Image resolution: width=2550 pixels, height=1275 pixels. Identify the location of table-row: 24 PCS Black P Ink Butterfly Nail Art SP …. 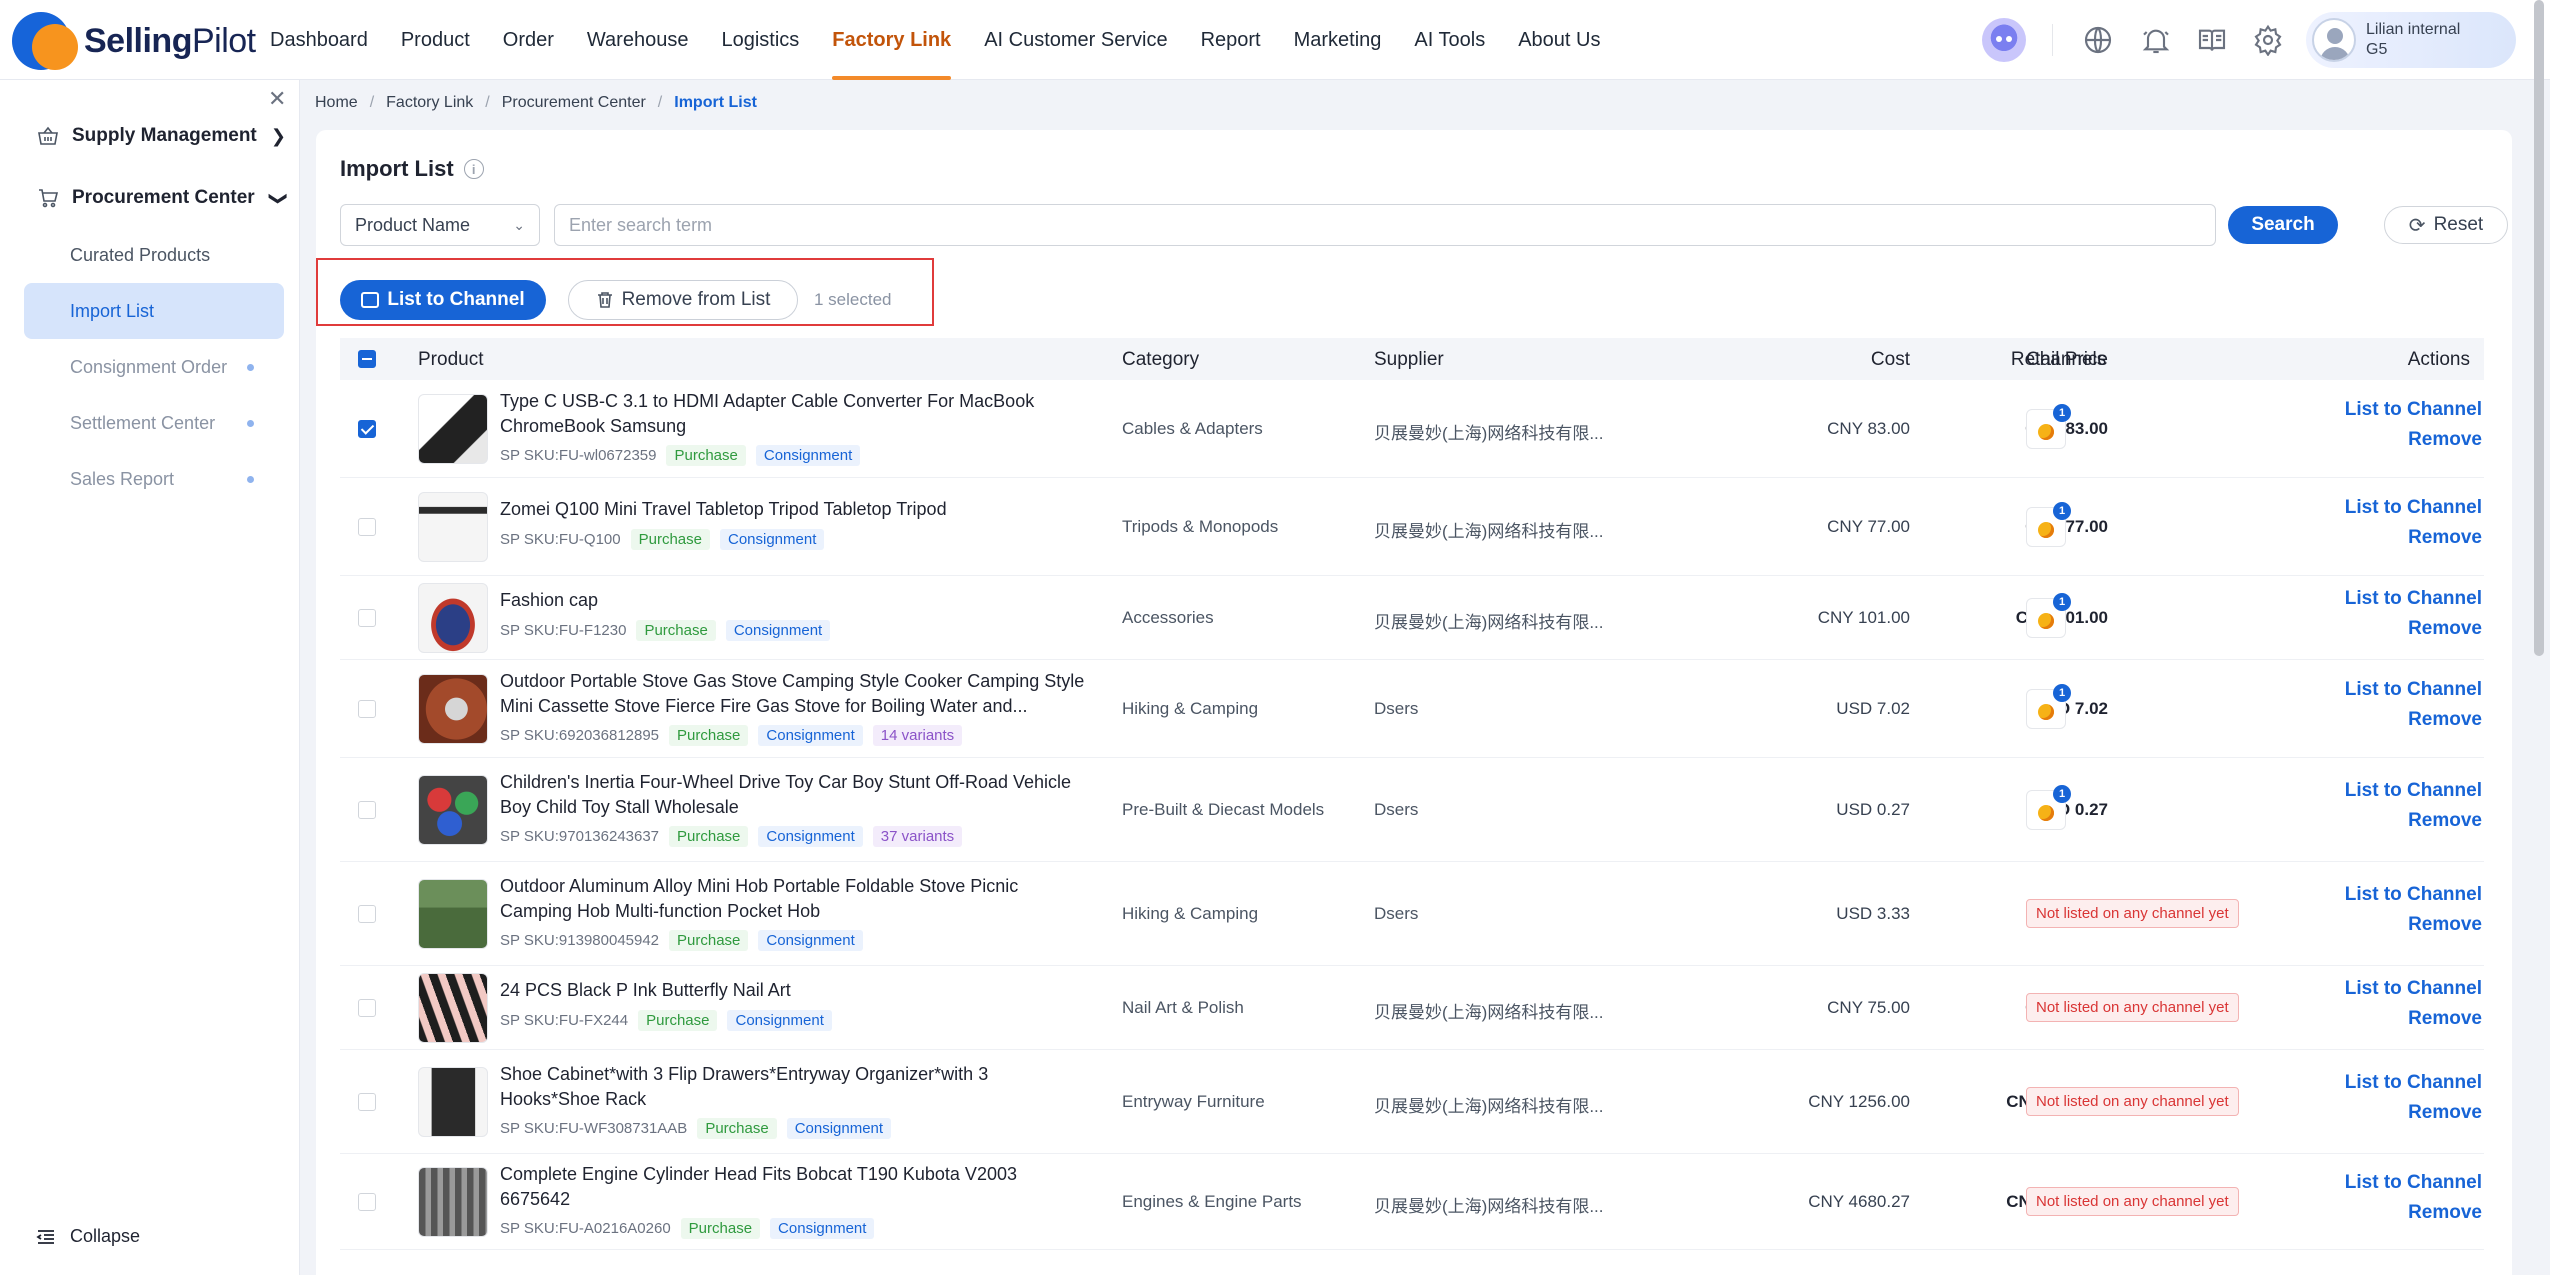
(1412, 1008).